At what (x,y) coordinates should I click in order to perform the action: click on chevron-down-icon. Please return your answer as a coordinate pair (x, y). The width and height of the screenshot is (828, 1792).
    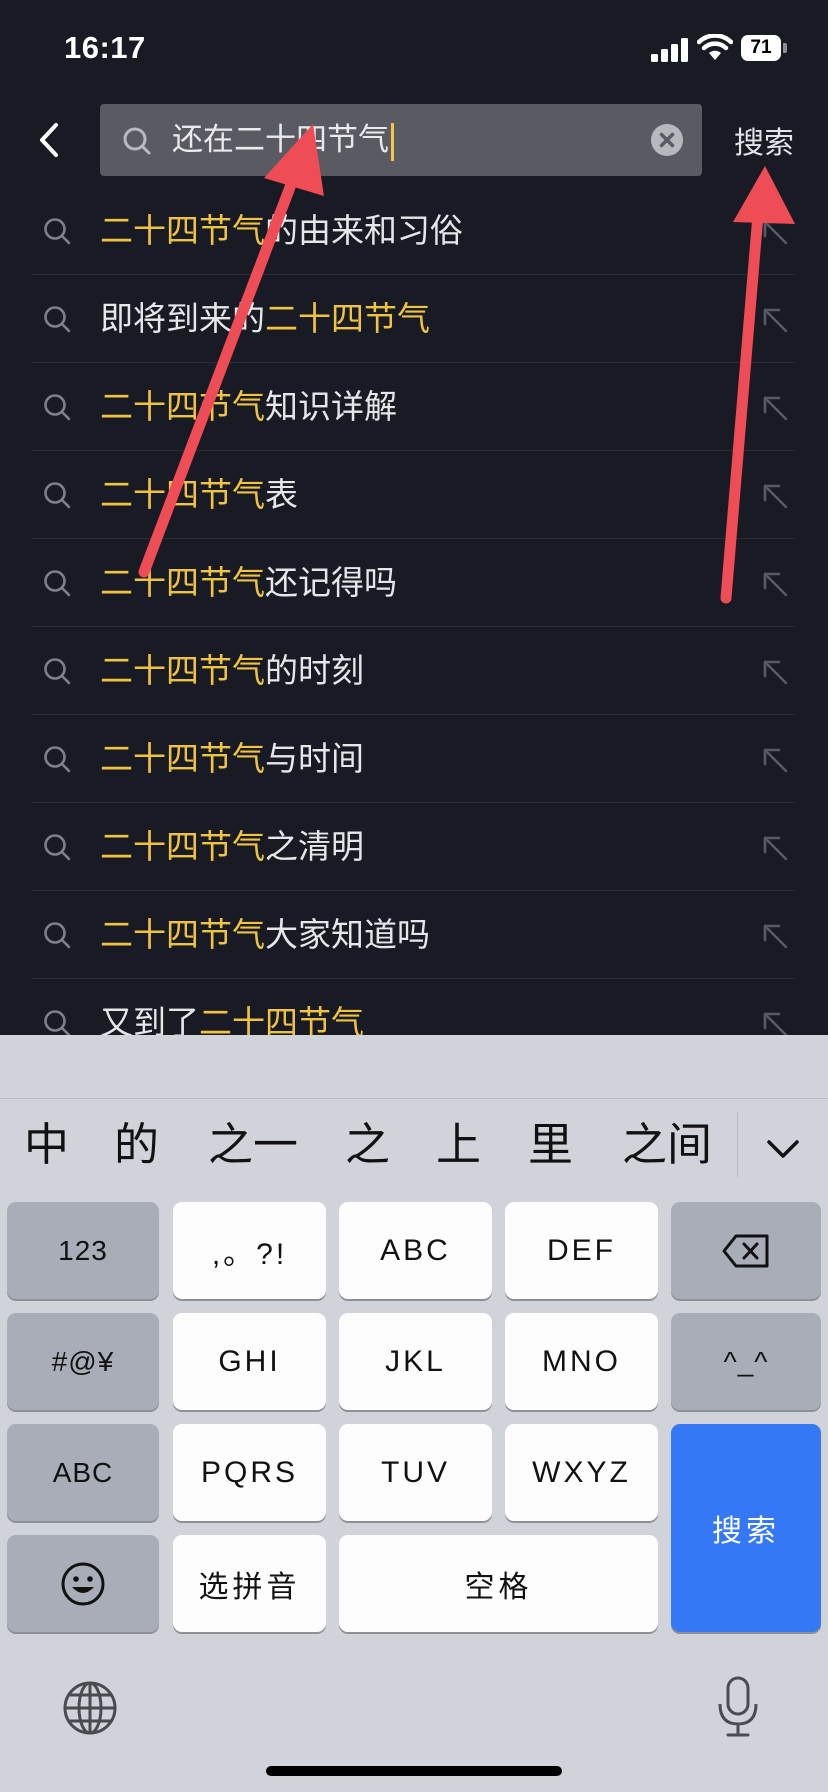
    Looking at the image, I should click on (783, 1149).